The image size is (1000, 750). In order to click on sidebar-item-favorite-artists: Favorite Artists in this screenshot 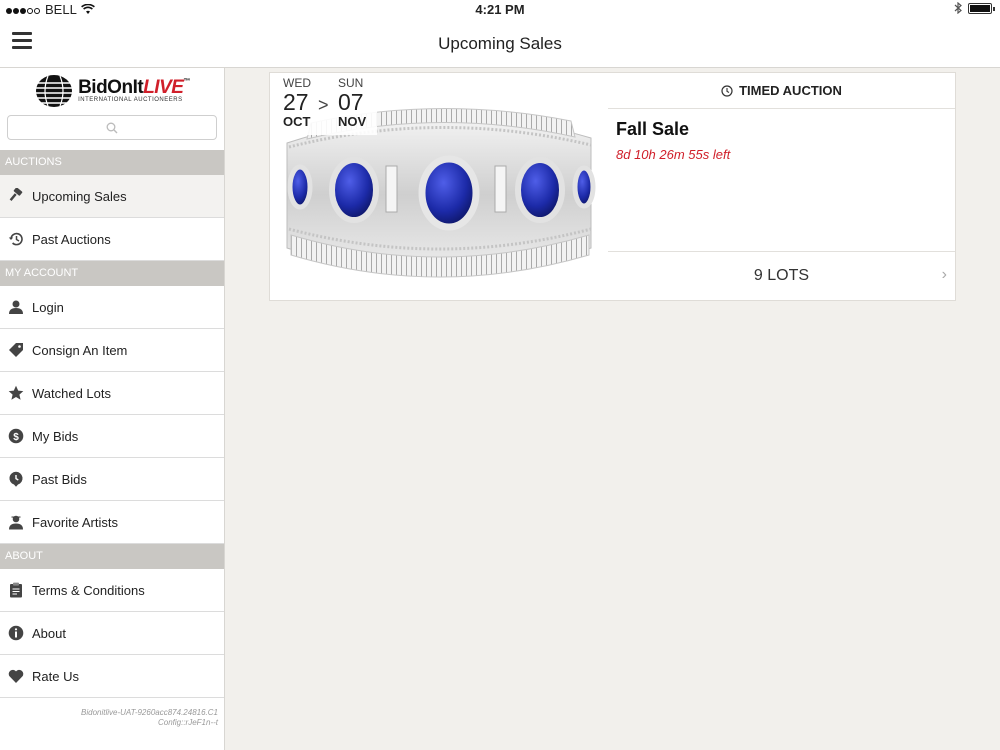, I will do `click(112, 522)`.